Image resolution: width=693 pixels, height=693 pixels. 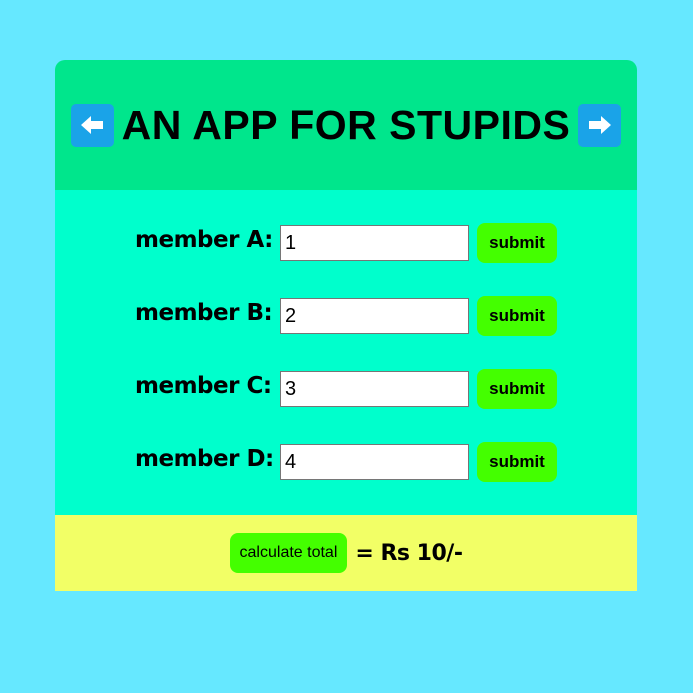 What do you see at coordinates (204, 313) in the screenshot?
I see `member-b-label: member B:` at bounding box center [204, 313].